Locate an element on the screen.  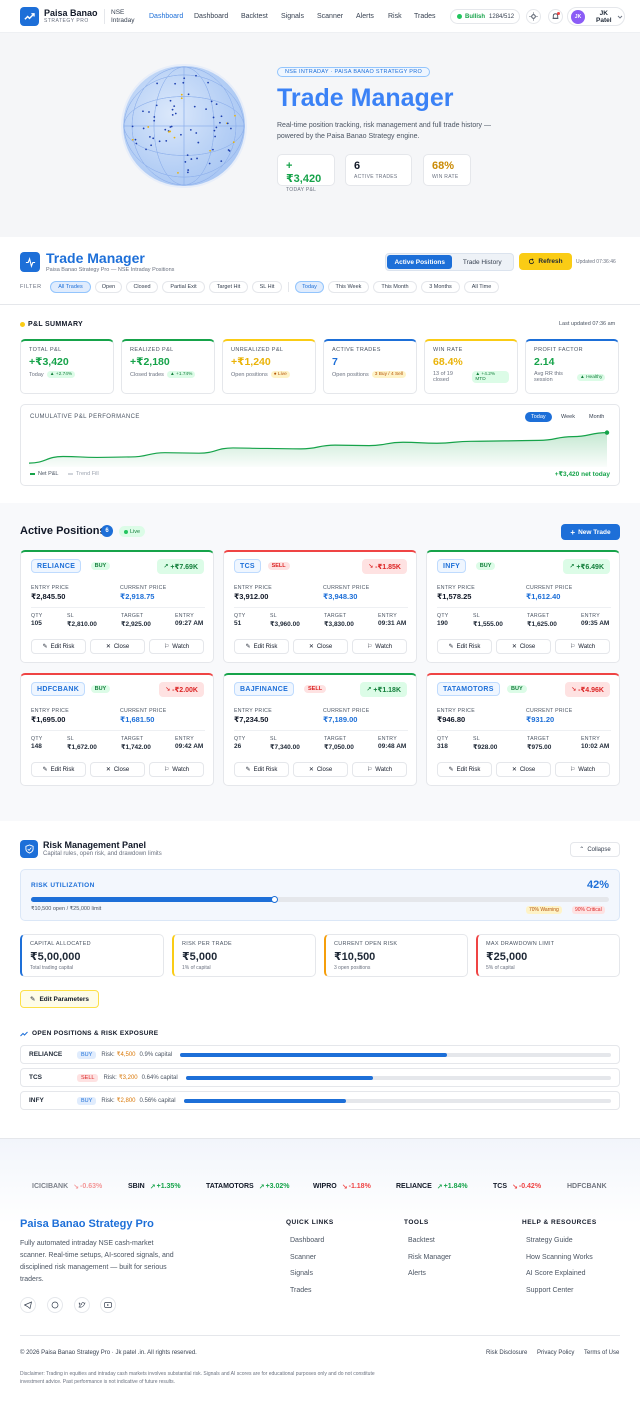
user-menu: JK JK Patel is located at coordinates (596, 16).